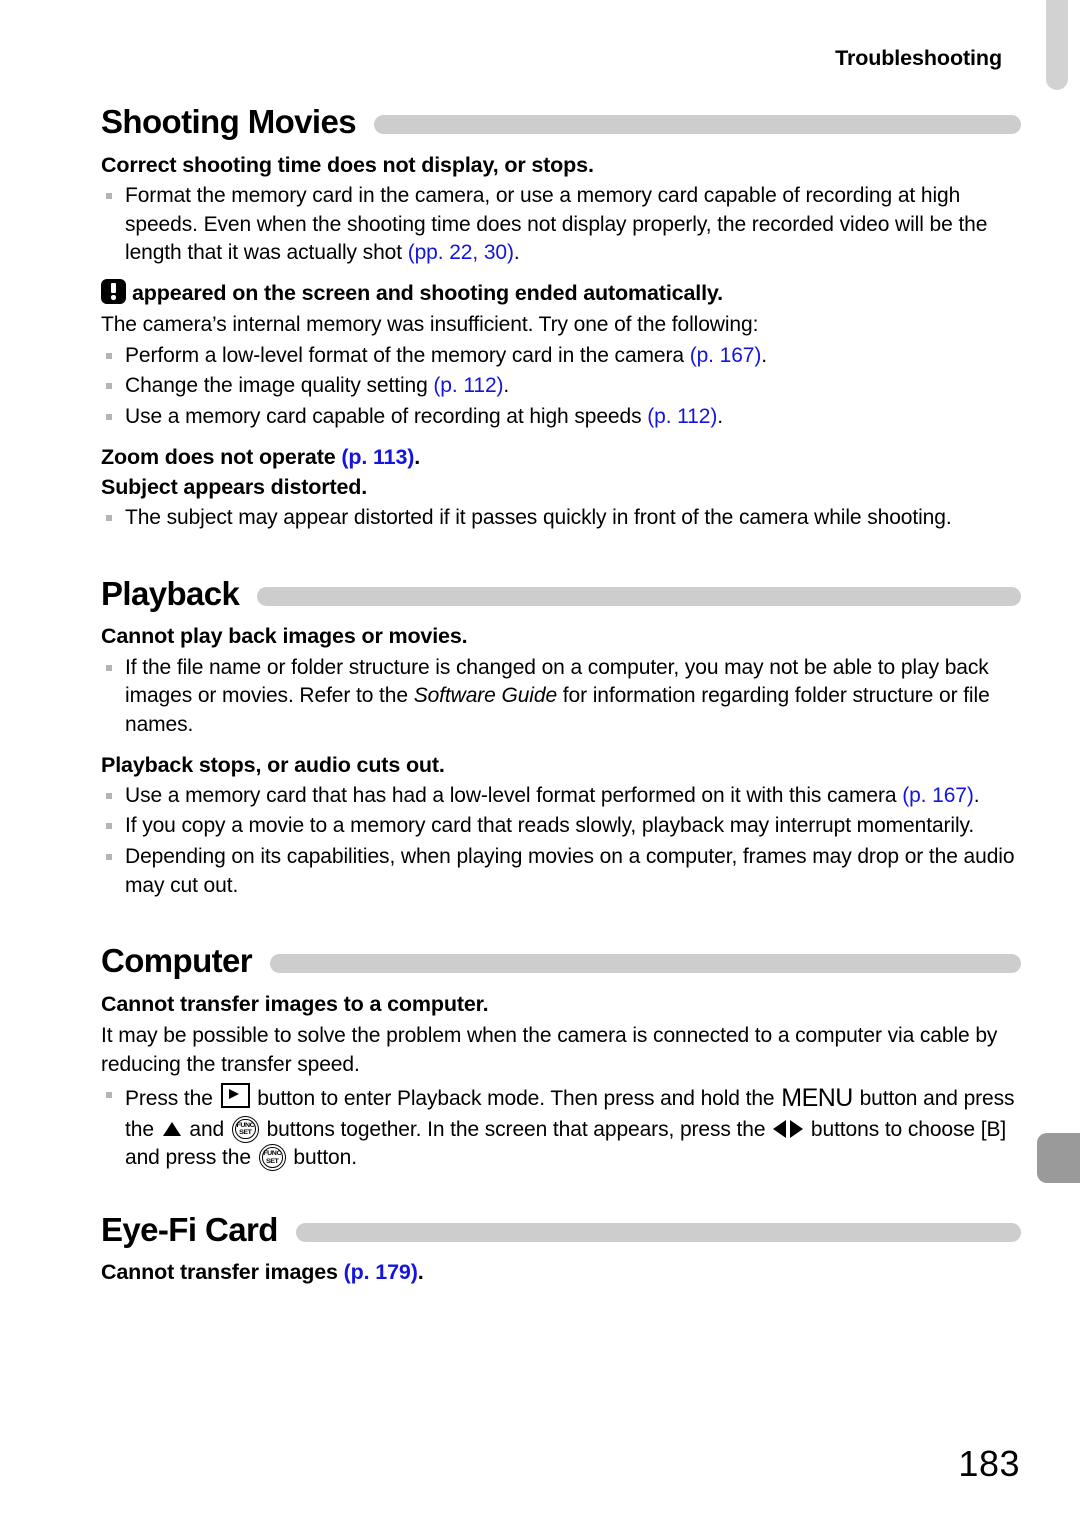 The image size is (1080, 1521). I want to click on page-reference-link: (p. 179), so click(381, 1272).